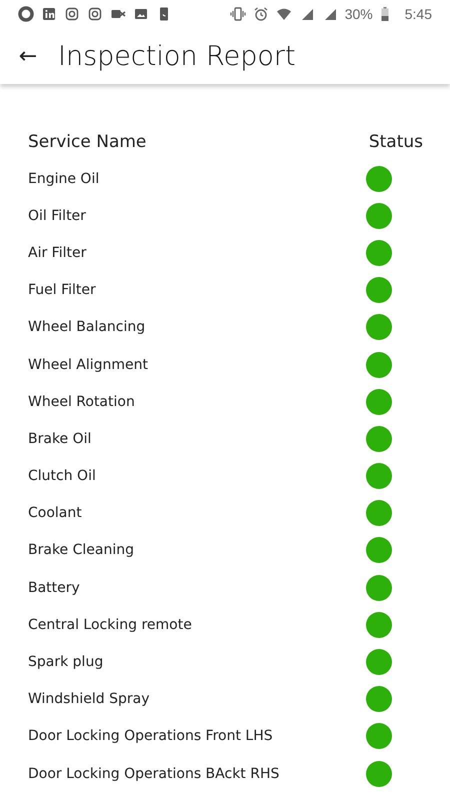 The width and height of the screenshot is (450, 800). Describe the element at coordinates (55, 513) in the screenshot. I see `service-name: Coolant` at that location.